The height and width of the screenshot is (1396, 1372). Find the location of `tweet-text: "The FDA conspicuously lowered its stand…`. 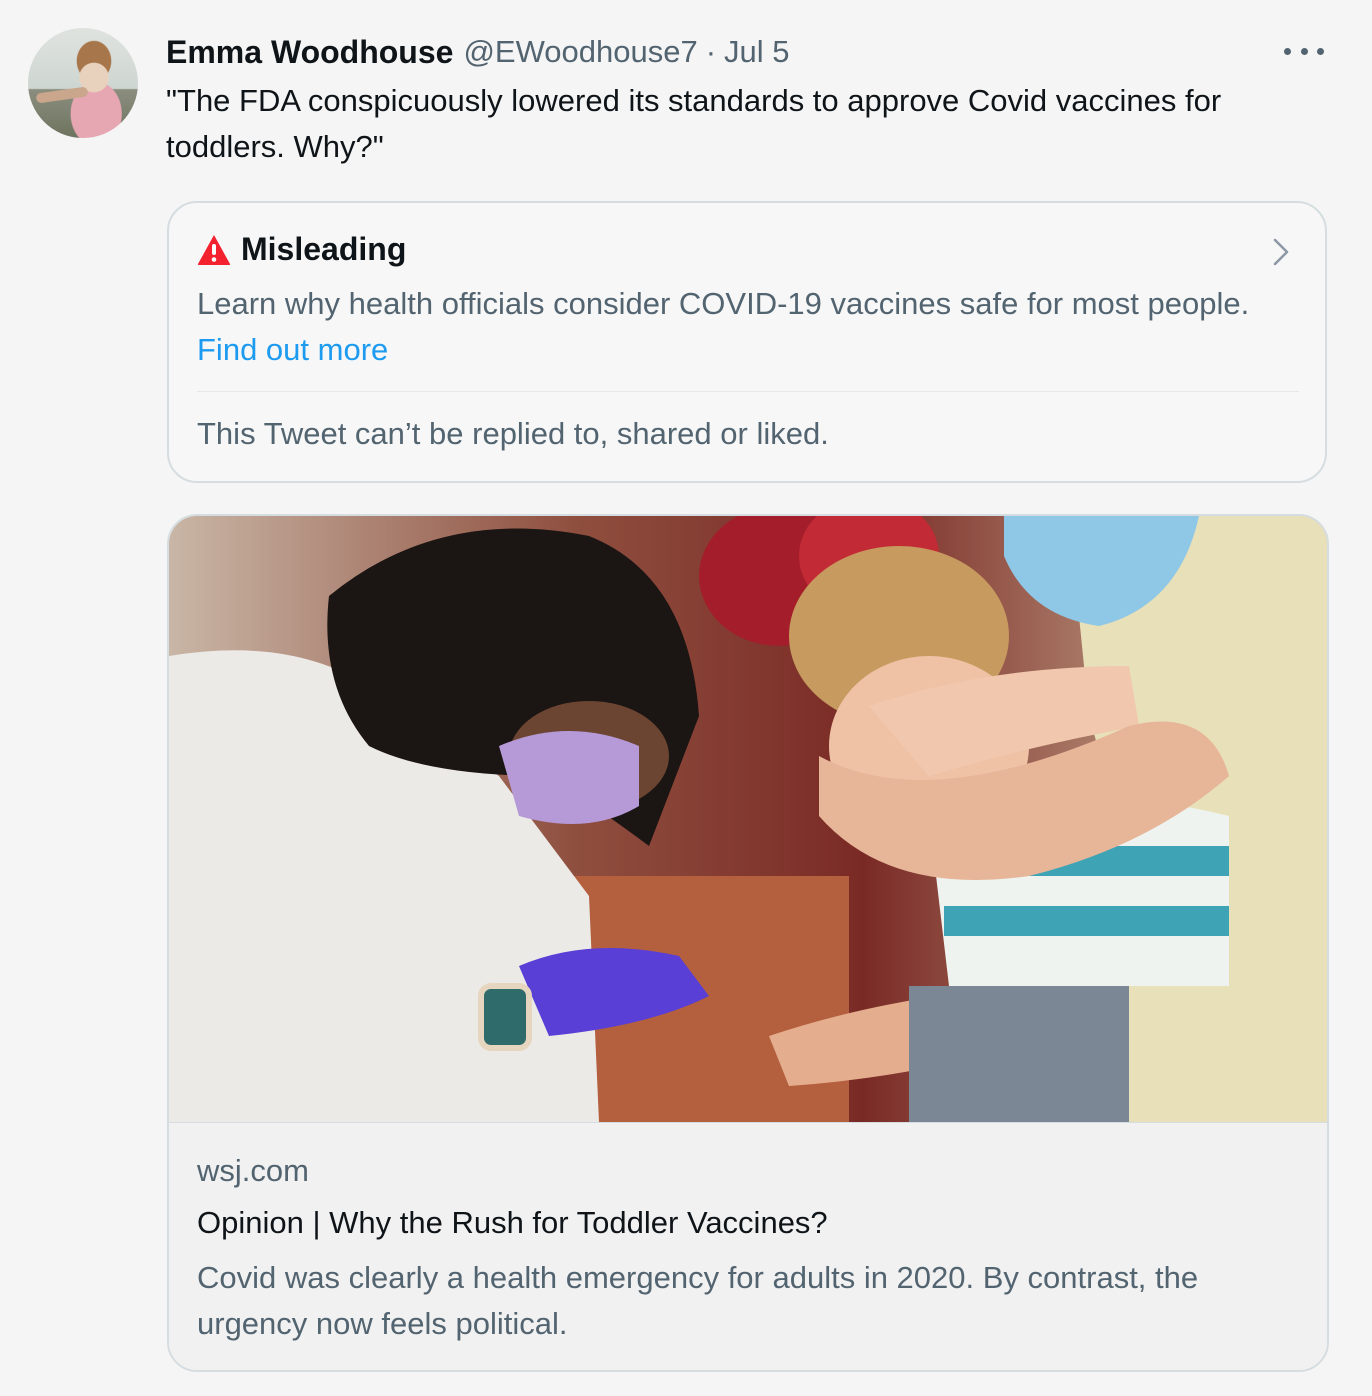

tweet-text: "The FDA conspicuously lowered its stand… is located at coordinates (694, 123).